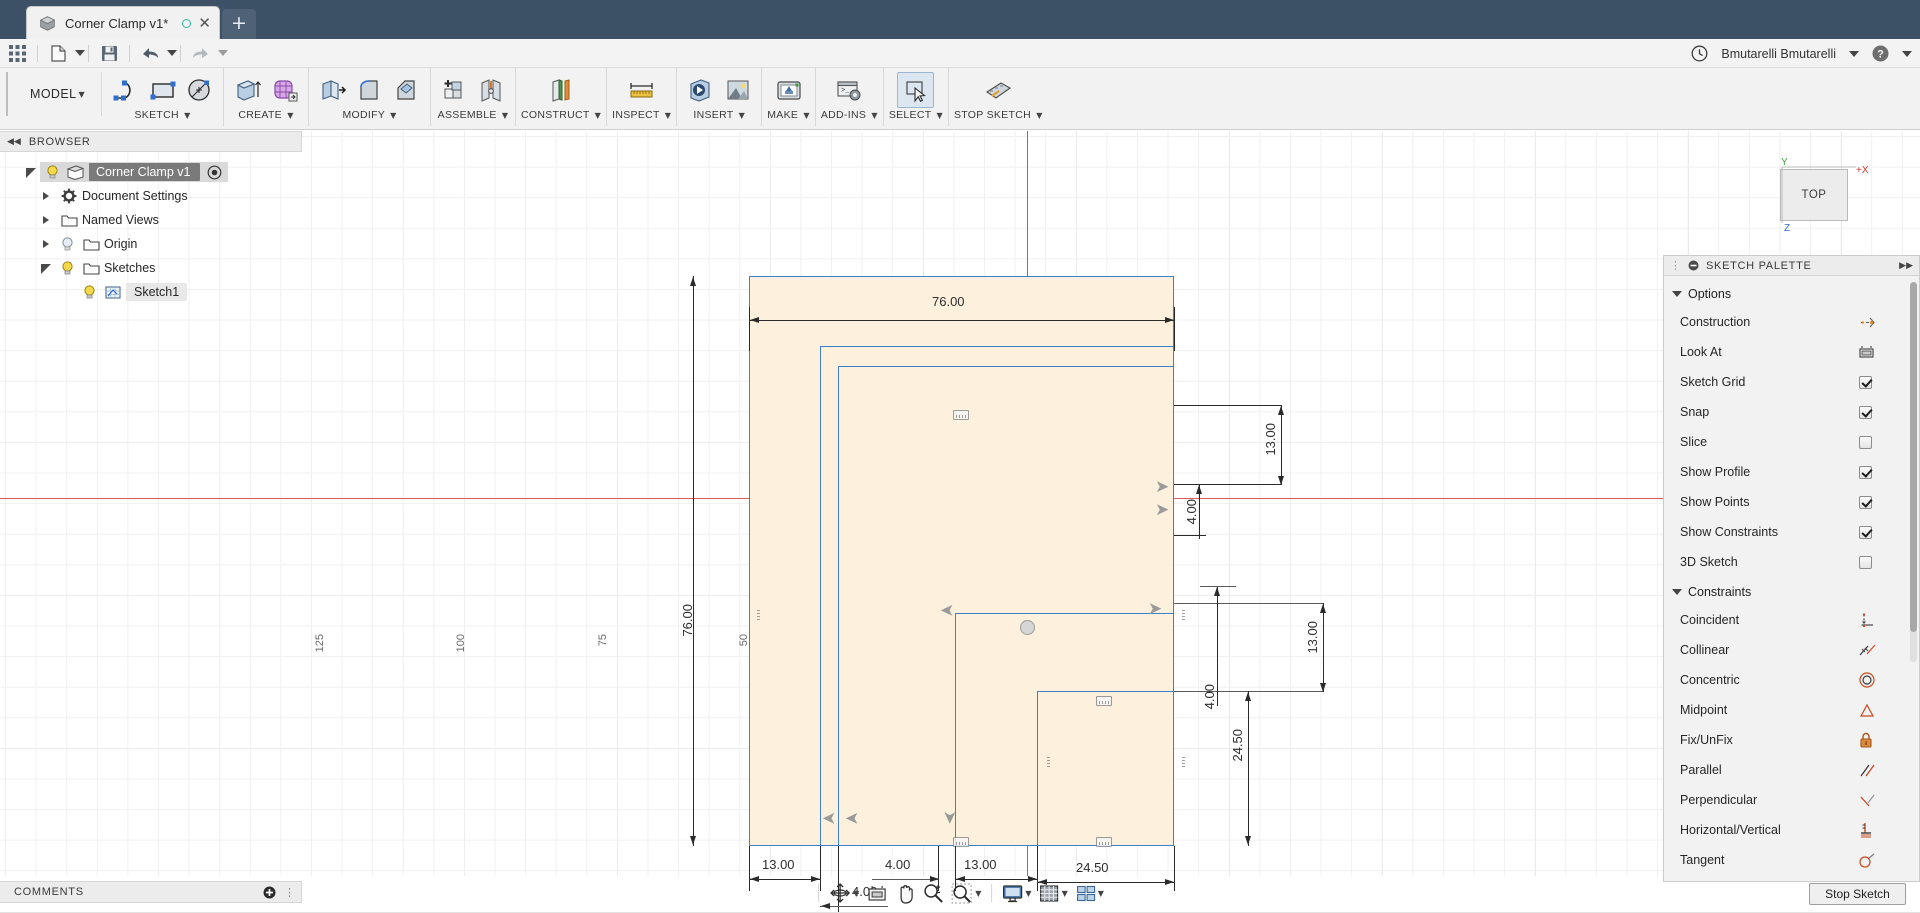 This screenshot has height=913, width=1920. What do you see at coordinates (125, 90) in the screenshot?
I see `sketch-line-icon` at bounding box center [125, 90].